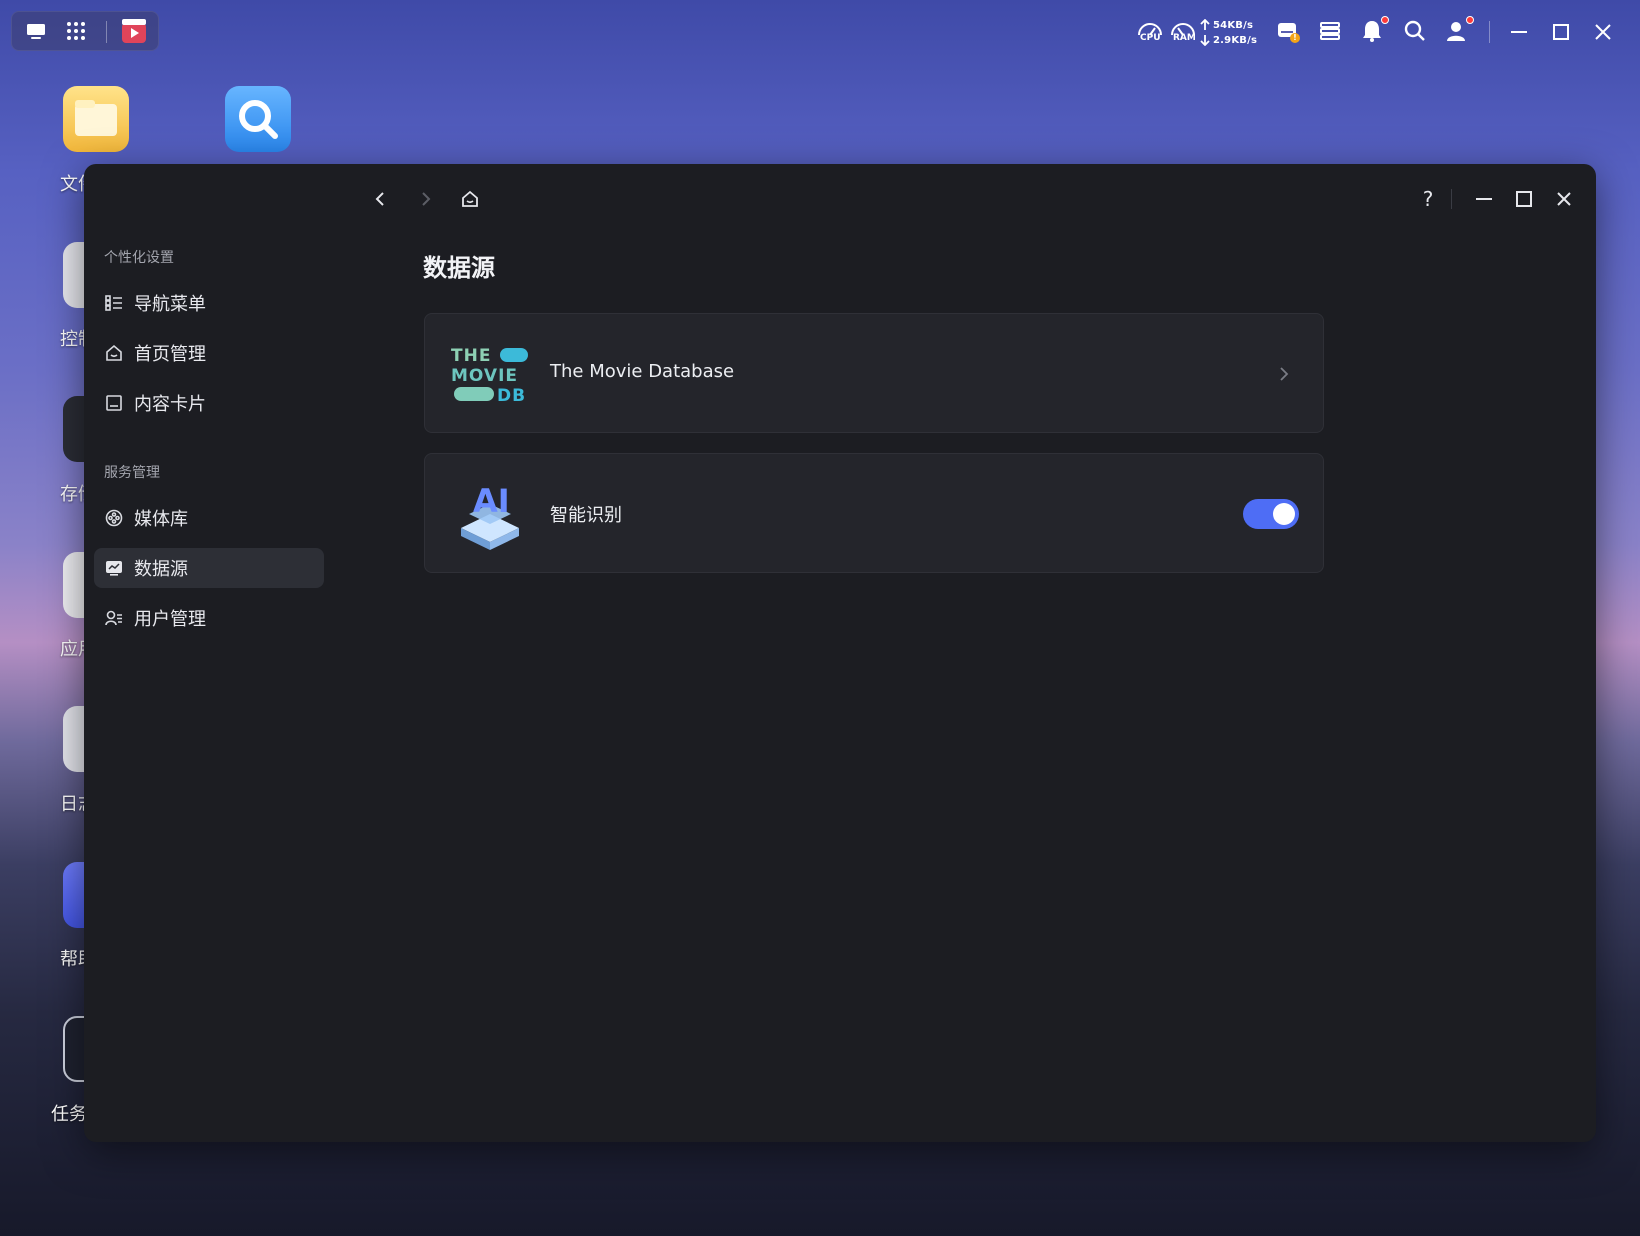  What do you see at coordinates (209, 518) in the screenshot?
I see `sidebar-item-media-library: 媒体库` at bounding box center [209, 518].